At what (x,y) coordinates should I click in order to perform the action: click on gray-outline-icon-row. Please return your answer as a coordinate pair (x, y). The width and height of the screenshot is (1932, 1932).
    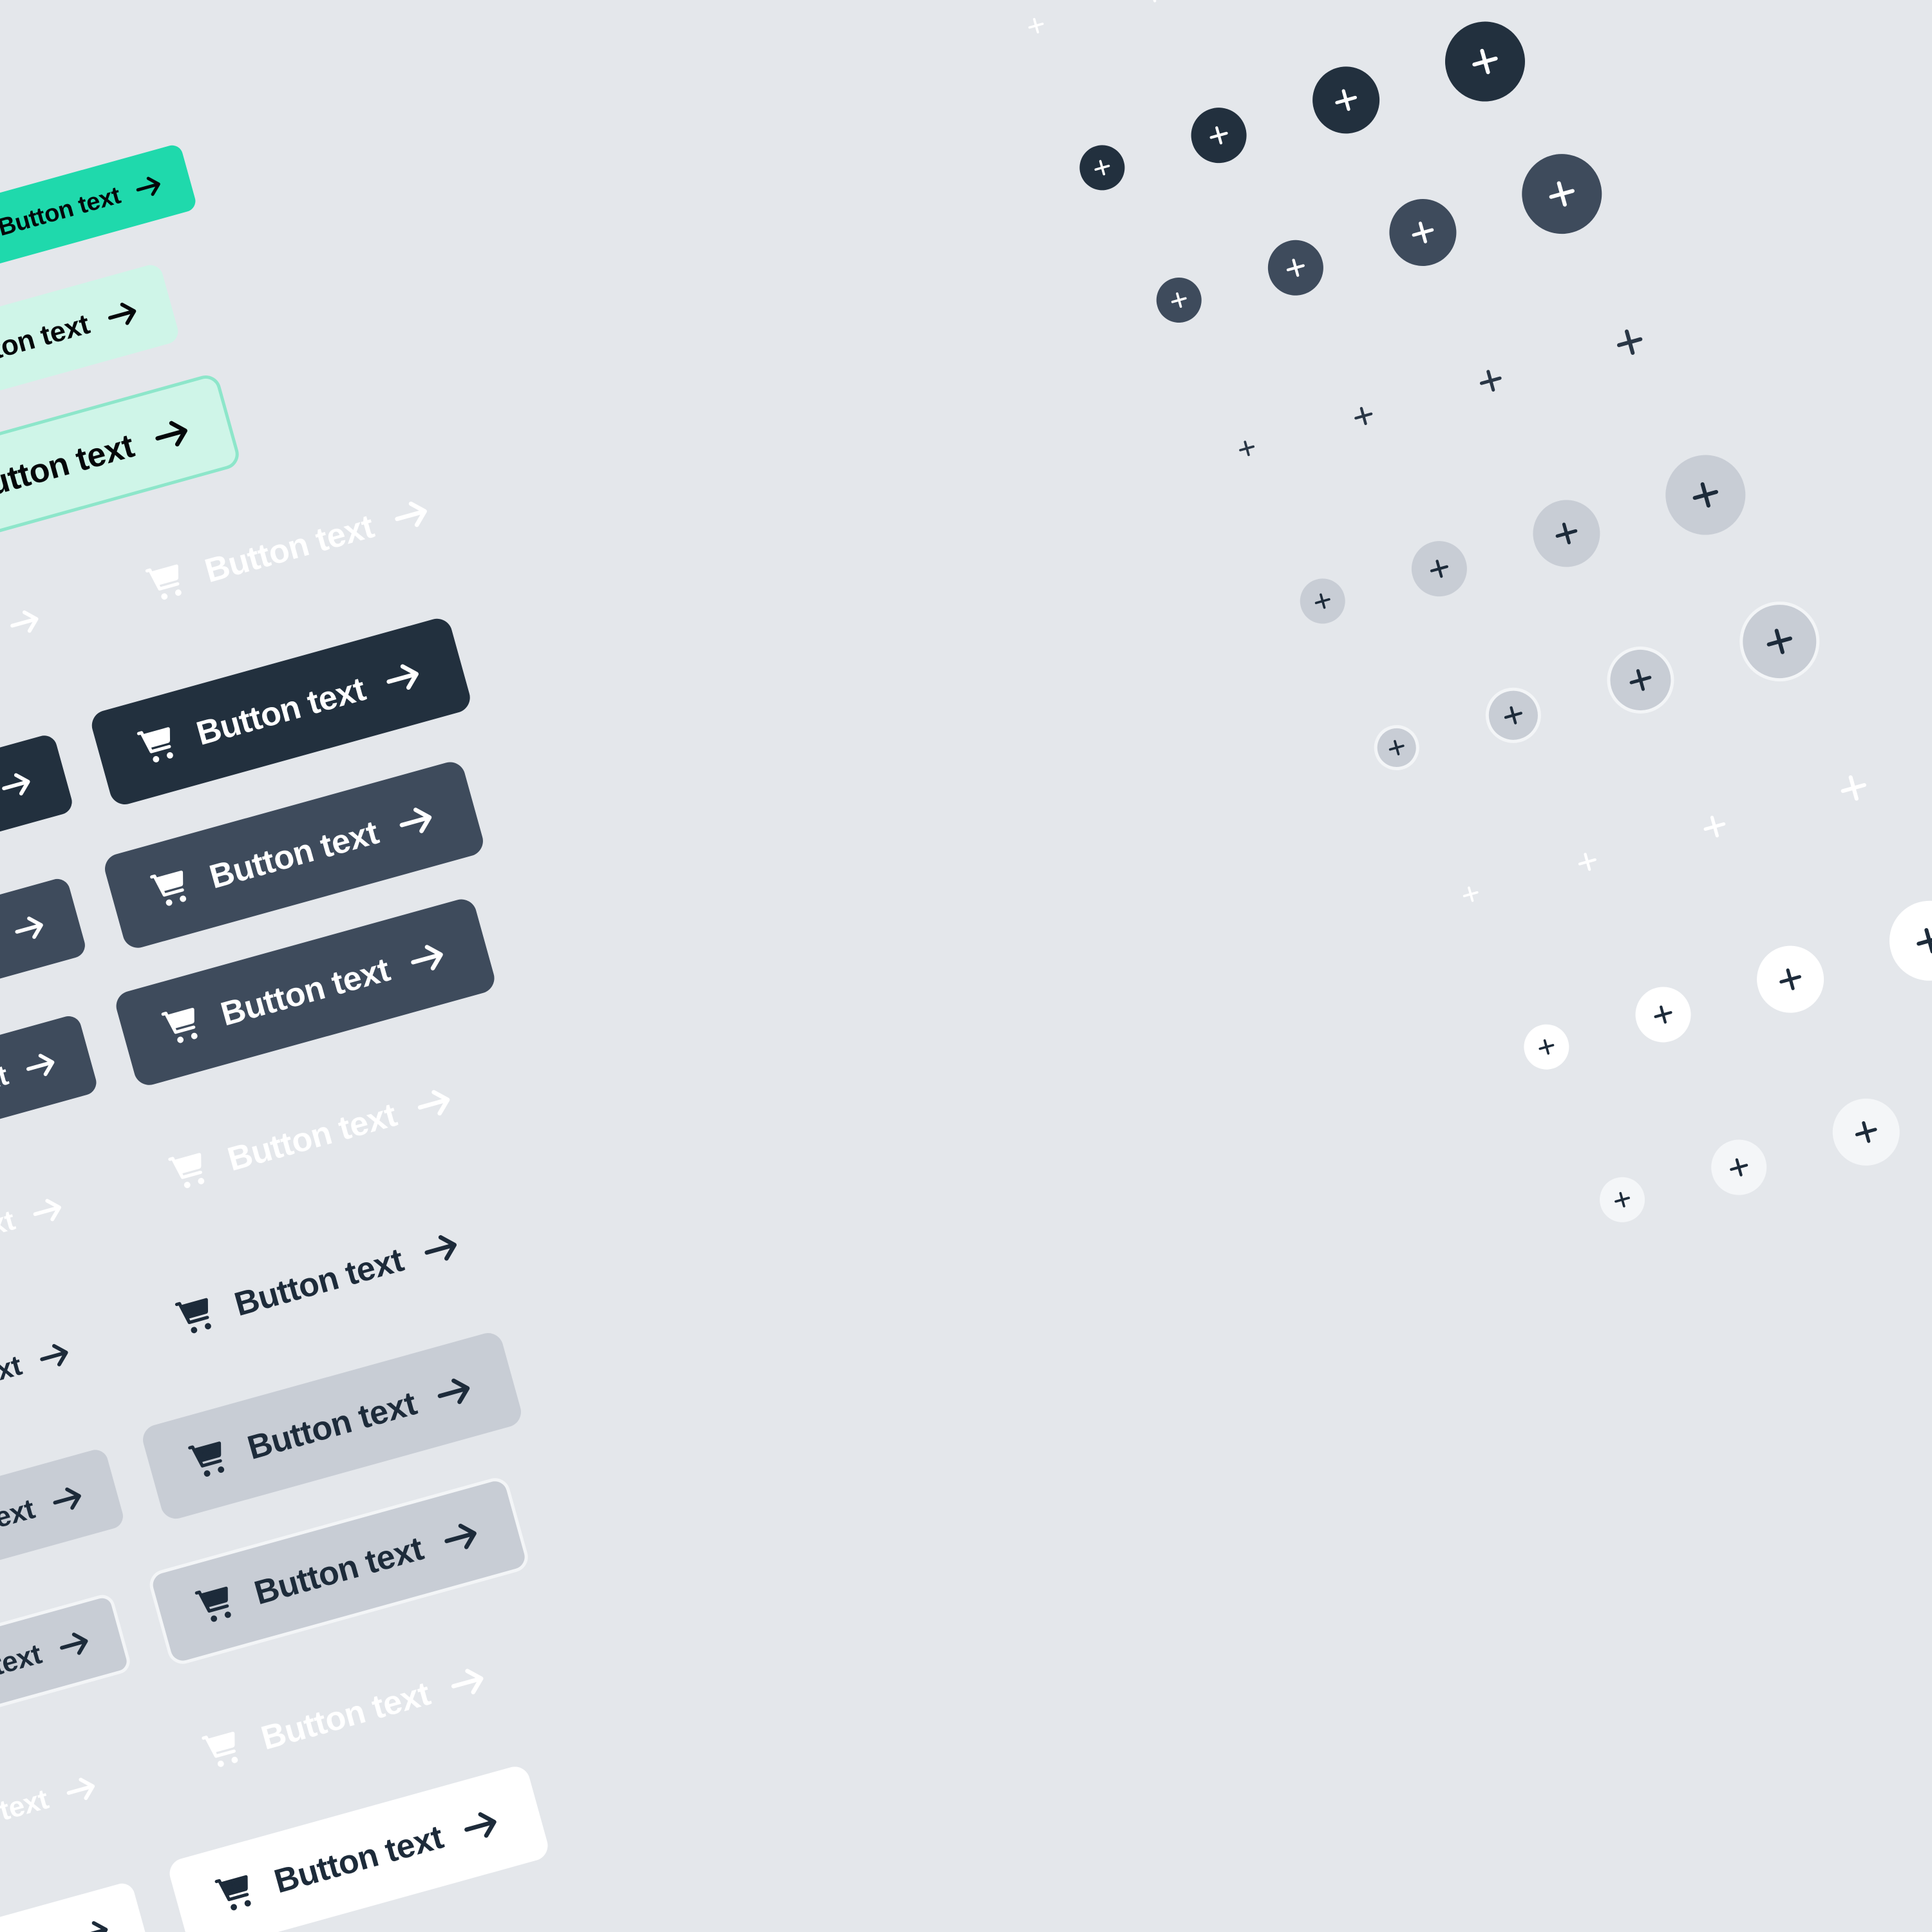
    Looking at the image, I should click on (1597, 692).